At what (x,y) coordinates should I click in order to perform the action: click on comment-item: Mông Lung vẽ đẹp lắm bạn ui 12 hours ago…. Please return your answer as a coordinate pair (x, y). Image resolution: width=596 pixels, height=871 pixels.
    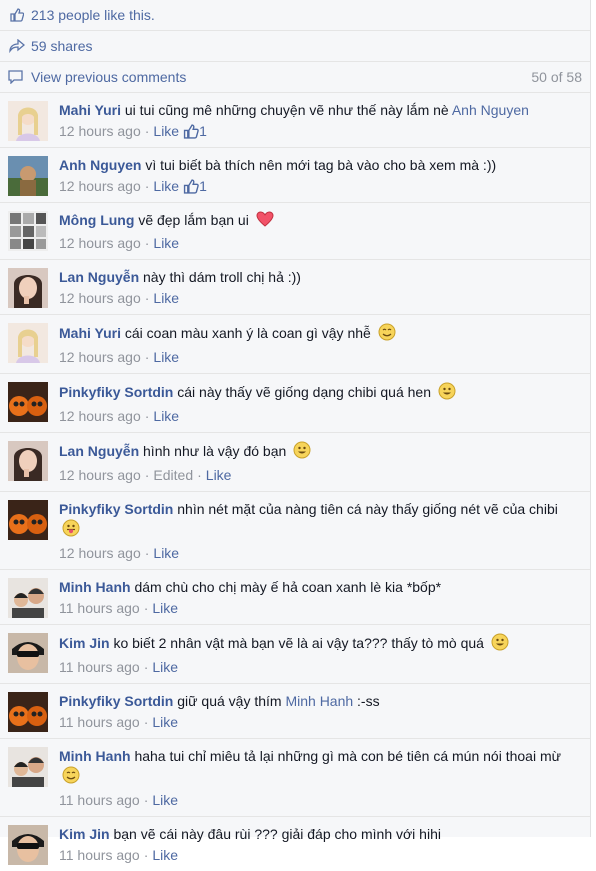
    Looking at the image, I should click on (295, 231).